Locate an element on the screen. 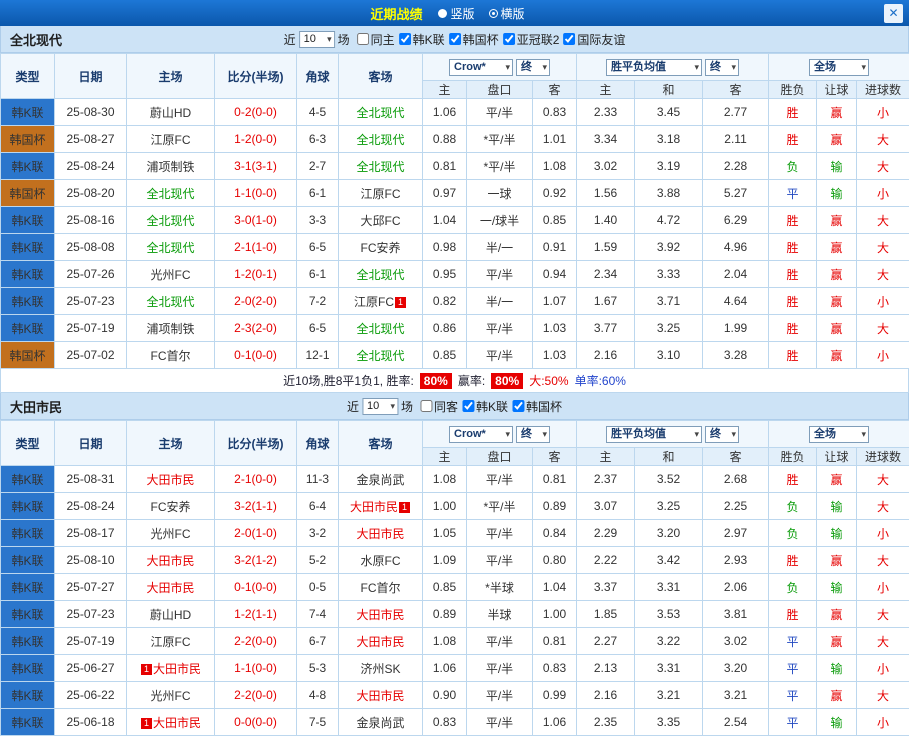 The width and height of the screenshot is (909, 750). team-label: 浦项制铁 is located at coordinates (170, 166).